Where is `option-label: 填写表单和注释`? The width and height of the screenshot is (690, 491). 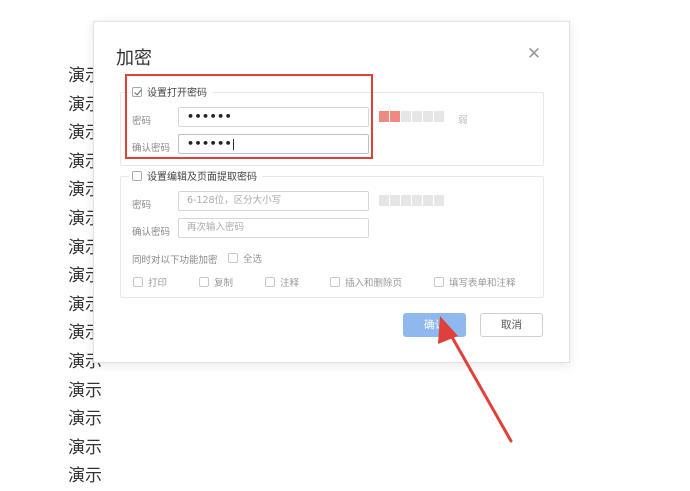 option-label: 填写表单和注释 is located at coordinates (482, 283).